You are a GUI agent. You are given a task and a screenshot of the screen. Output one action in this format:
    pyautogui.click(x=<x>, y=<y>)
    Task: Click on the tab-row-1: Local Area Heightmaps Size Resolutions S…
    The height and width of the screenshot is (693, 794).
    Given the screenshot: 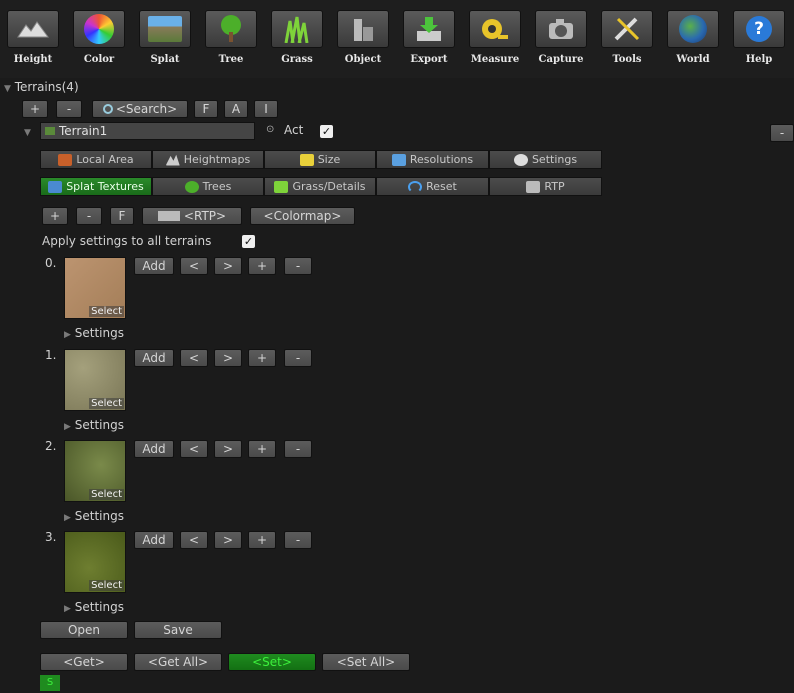 What is the action you would take?
    pyautogui.click(x=321, y=159)
    